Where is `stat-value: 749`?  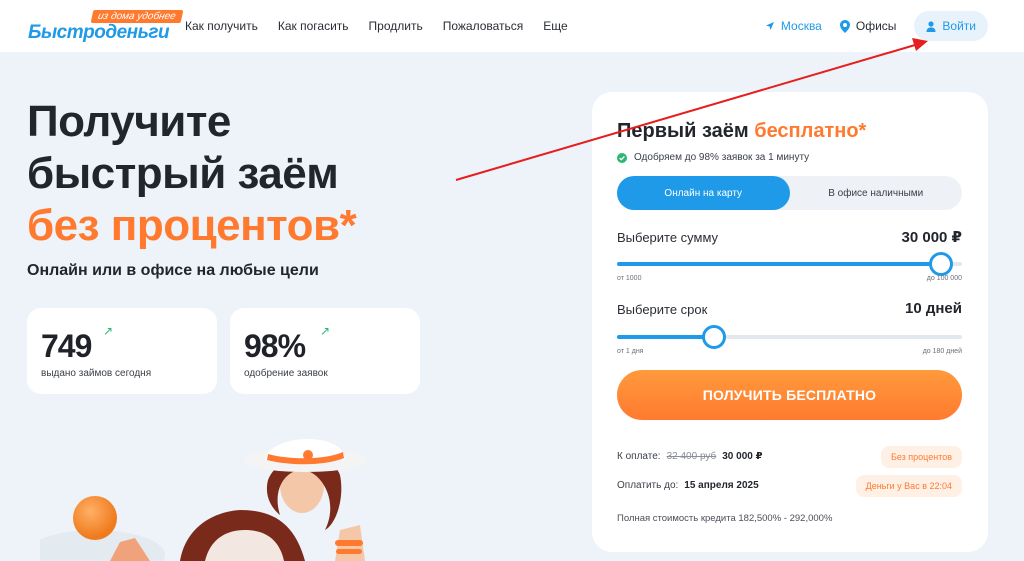 stat-value: 749 is located at coordinates (66, 346).